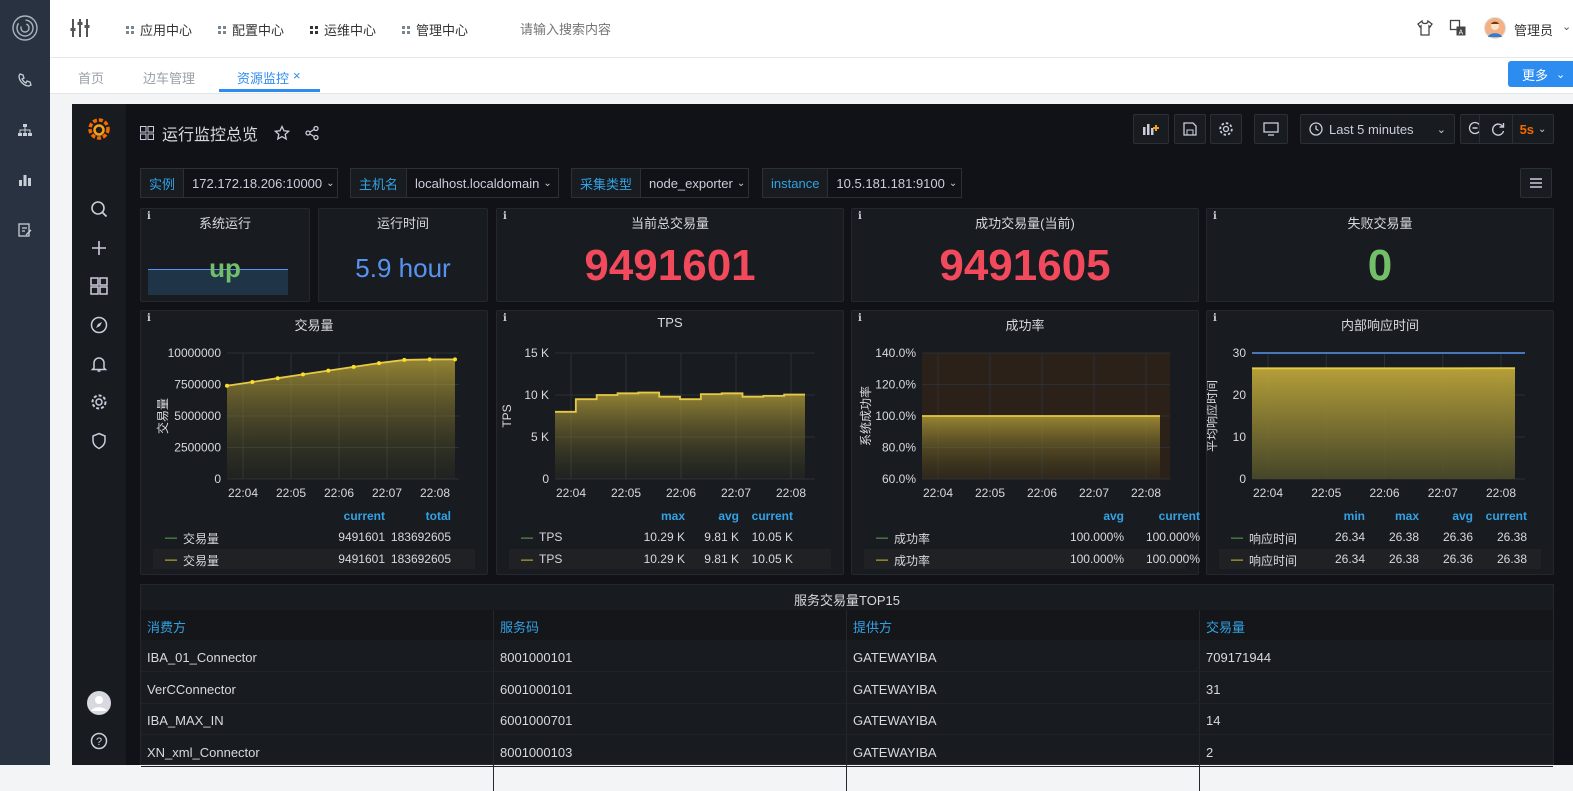 This screenshot has height=791, width=1573. I want to click on plus-icon, so click(99, 248).